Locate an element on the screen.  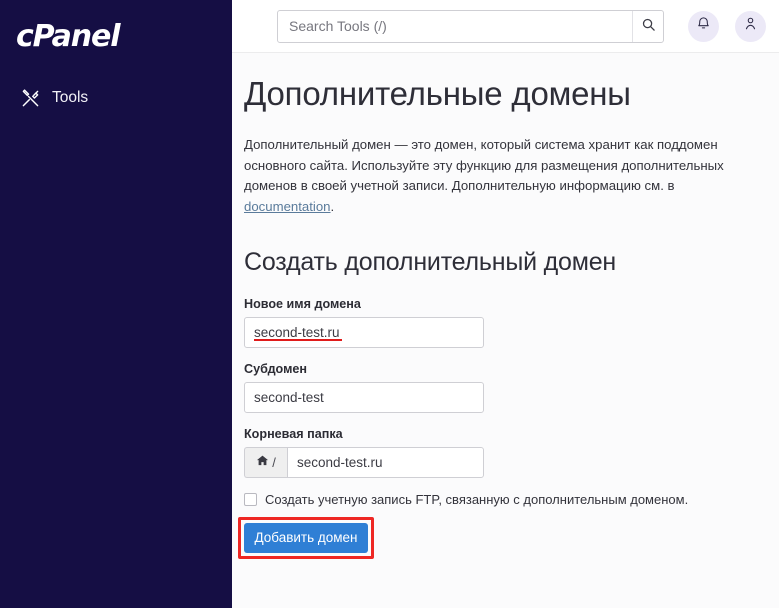
submit-area: Добавить домен is located at coordinates (309, 537).